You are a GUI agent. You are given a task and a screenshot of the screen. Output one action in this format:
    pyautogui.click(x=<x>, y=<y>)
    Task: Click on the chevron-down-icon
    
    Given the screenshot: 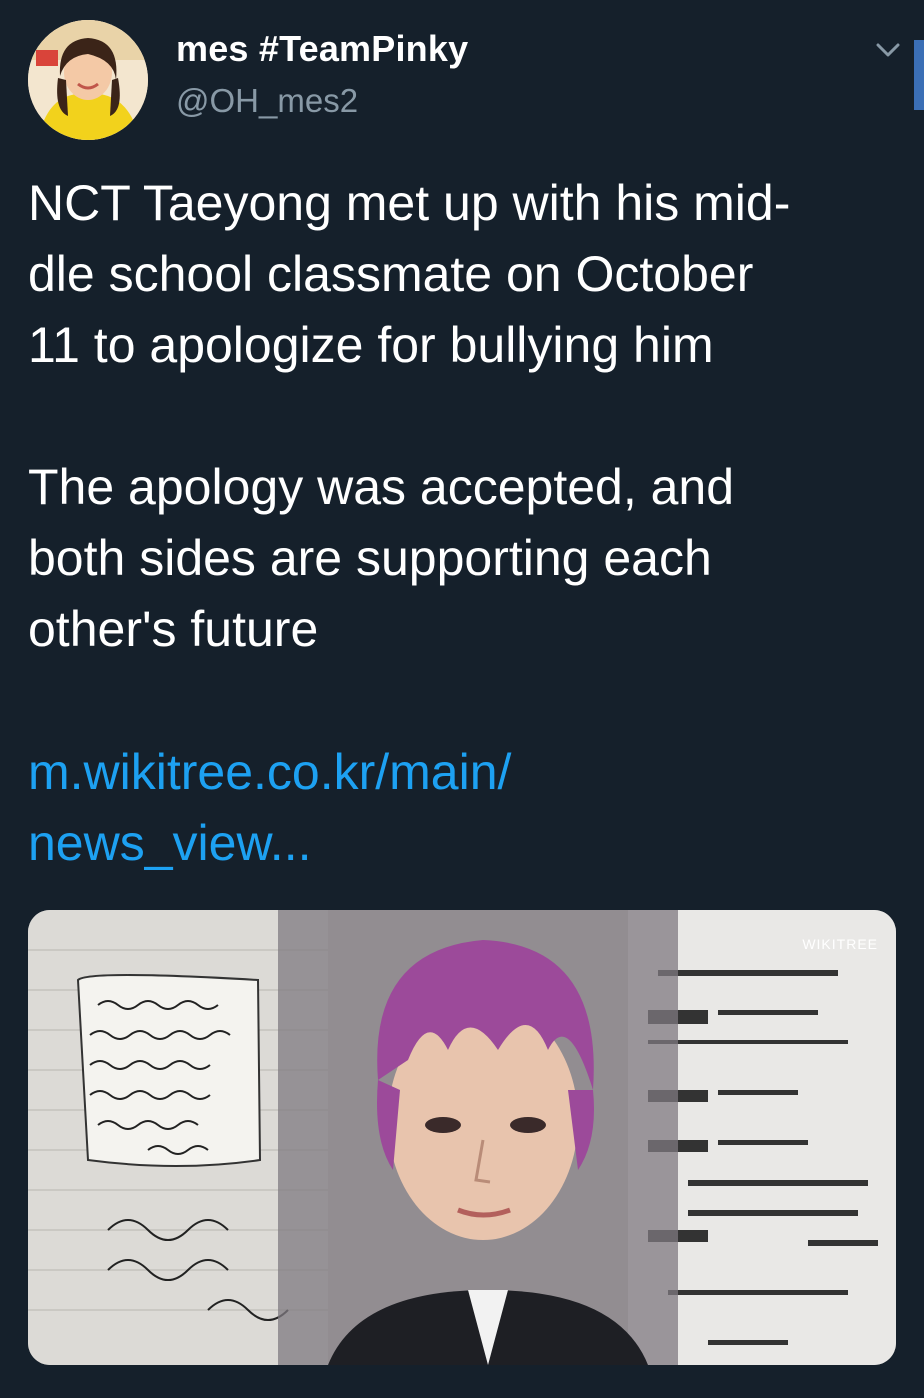 What is the action you would take?
    pyautogui.click(x=888, y=50)
    